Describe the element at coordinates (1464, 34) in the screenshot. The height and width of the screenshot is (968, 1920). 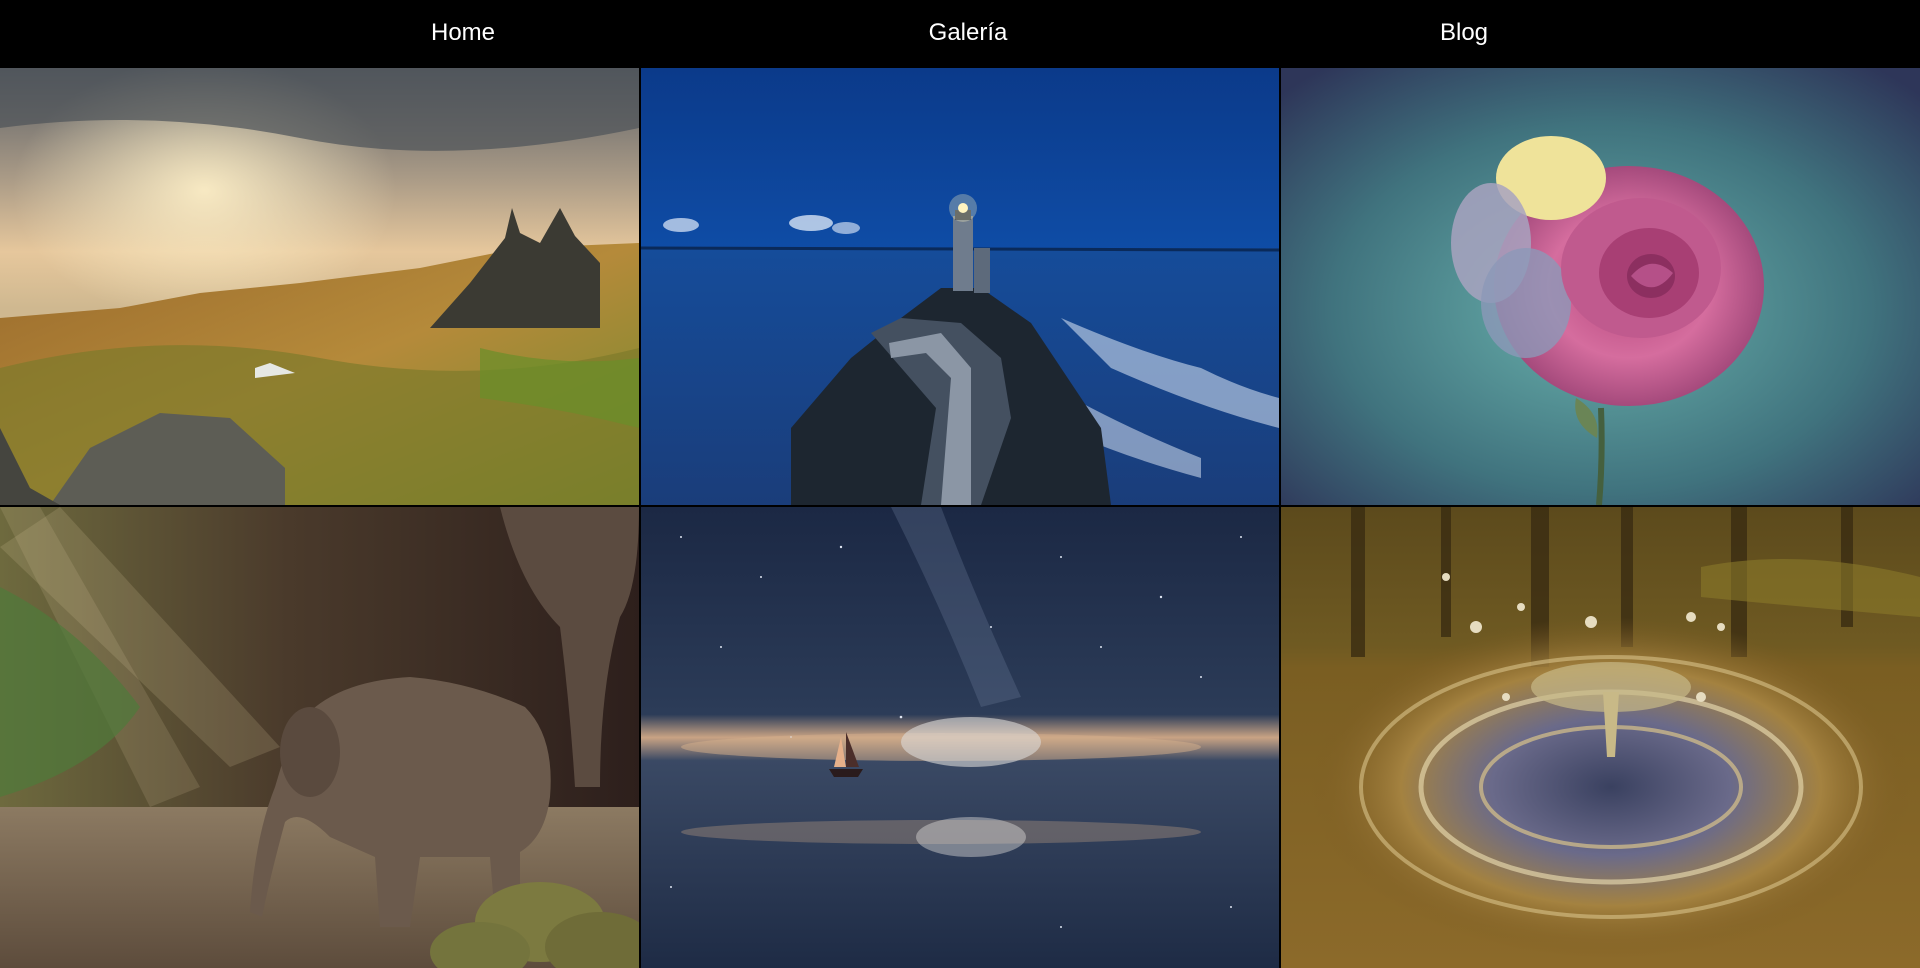
I see `nav-link-blog: Blog` at that location.